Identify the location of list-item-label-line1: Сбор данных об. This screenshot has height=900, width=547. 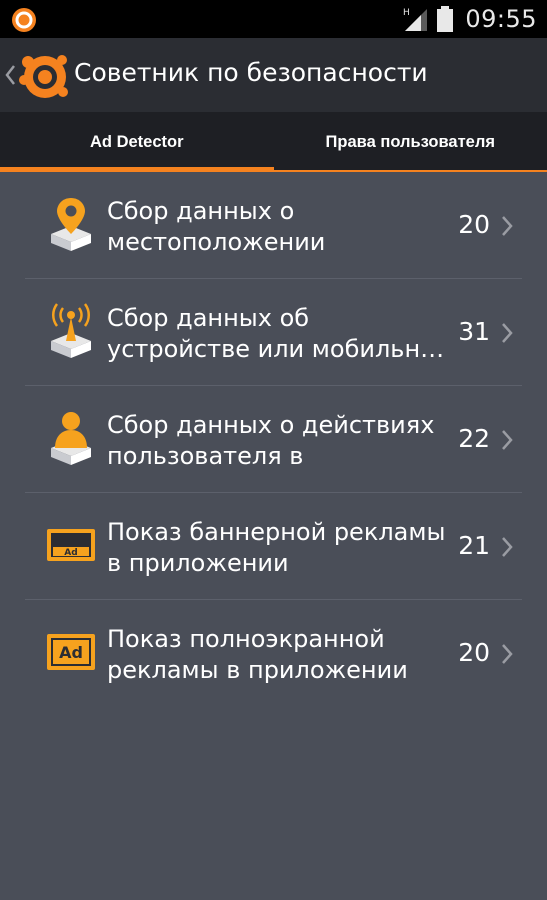
(208, 318).